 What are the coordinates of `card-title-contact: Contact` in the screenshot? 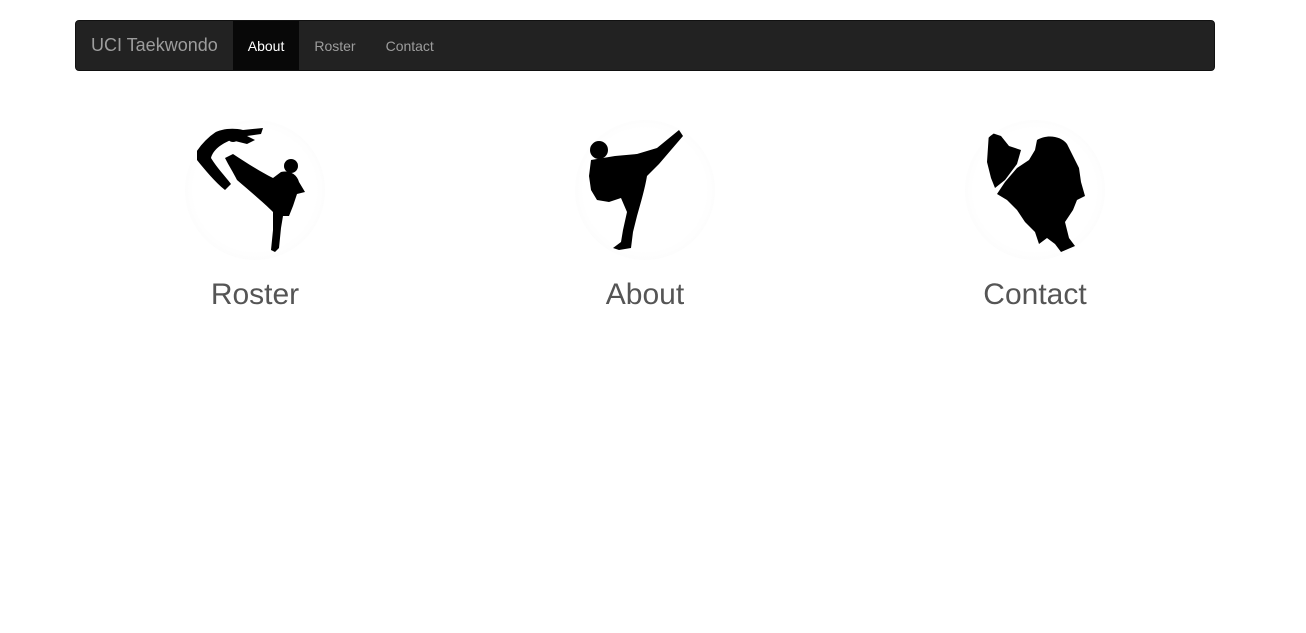 It's located at (1035, 294).